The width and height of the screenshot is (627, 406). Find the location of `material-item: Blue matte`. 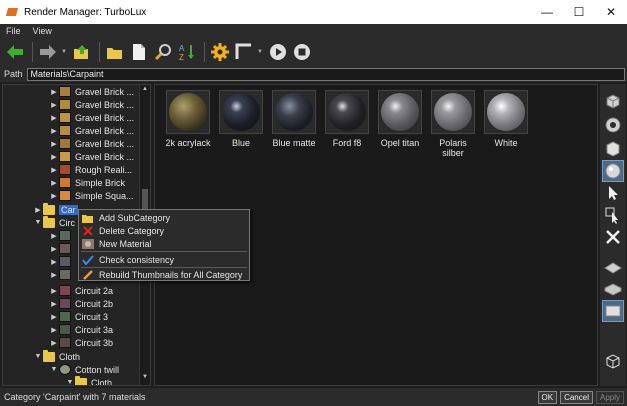

material-item: Blue matte is located at coordinates (294, 119).